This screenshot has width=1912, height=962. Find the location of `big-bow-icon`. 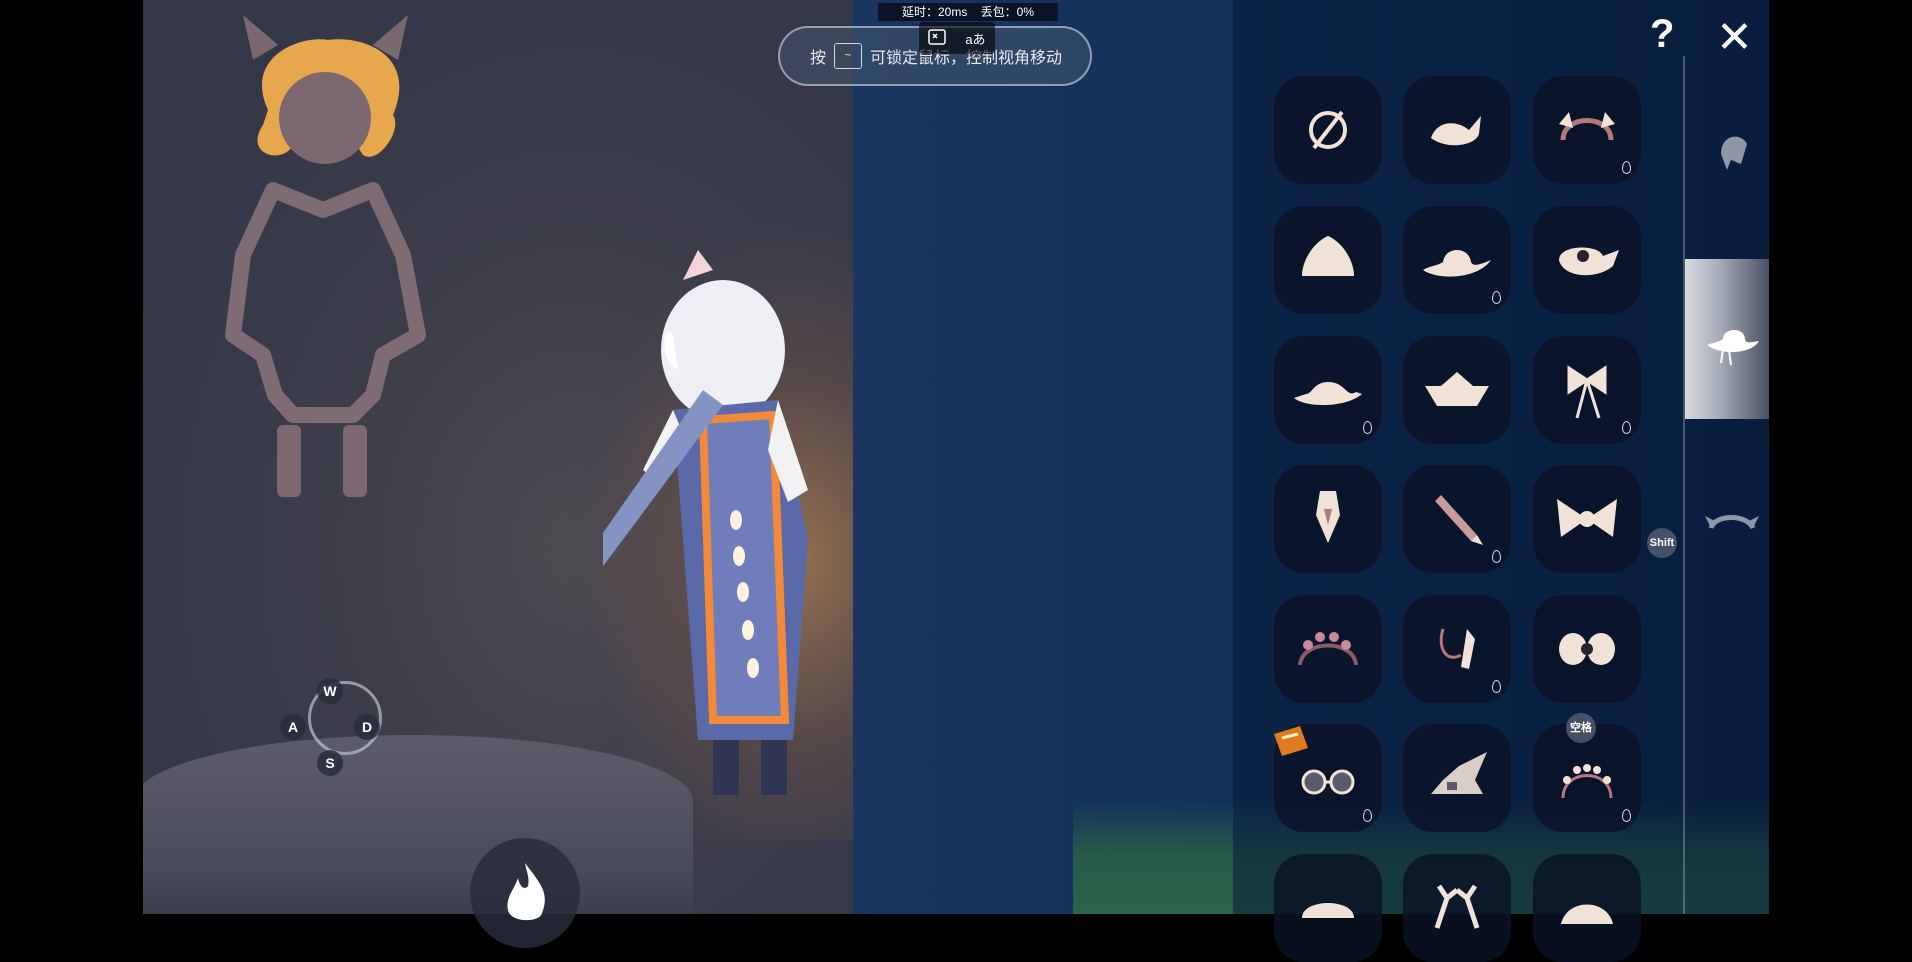

big-bow-icon is located at coordinates (1587, 518).